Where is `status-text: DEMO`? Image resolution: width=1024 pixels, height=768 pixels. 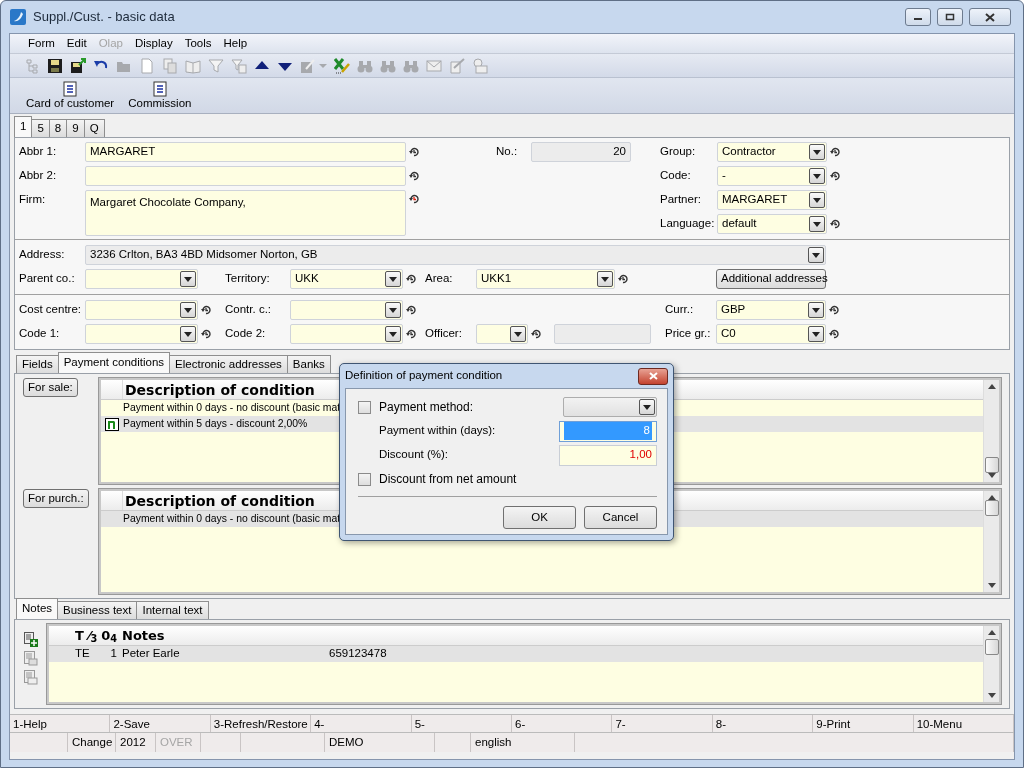
status-text: DEMO is located at coordinates (380, 742).